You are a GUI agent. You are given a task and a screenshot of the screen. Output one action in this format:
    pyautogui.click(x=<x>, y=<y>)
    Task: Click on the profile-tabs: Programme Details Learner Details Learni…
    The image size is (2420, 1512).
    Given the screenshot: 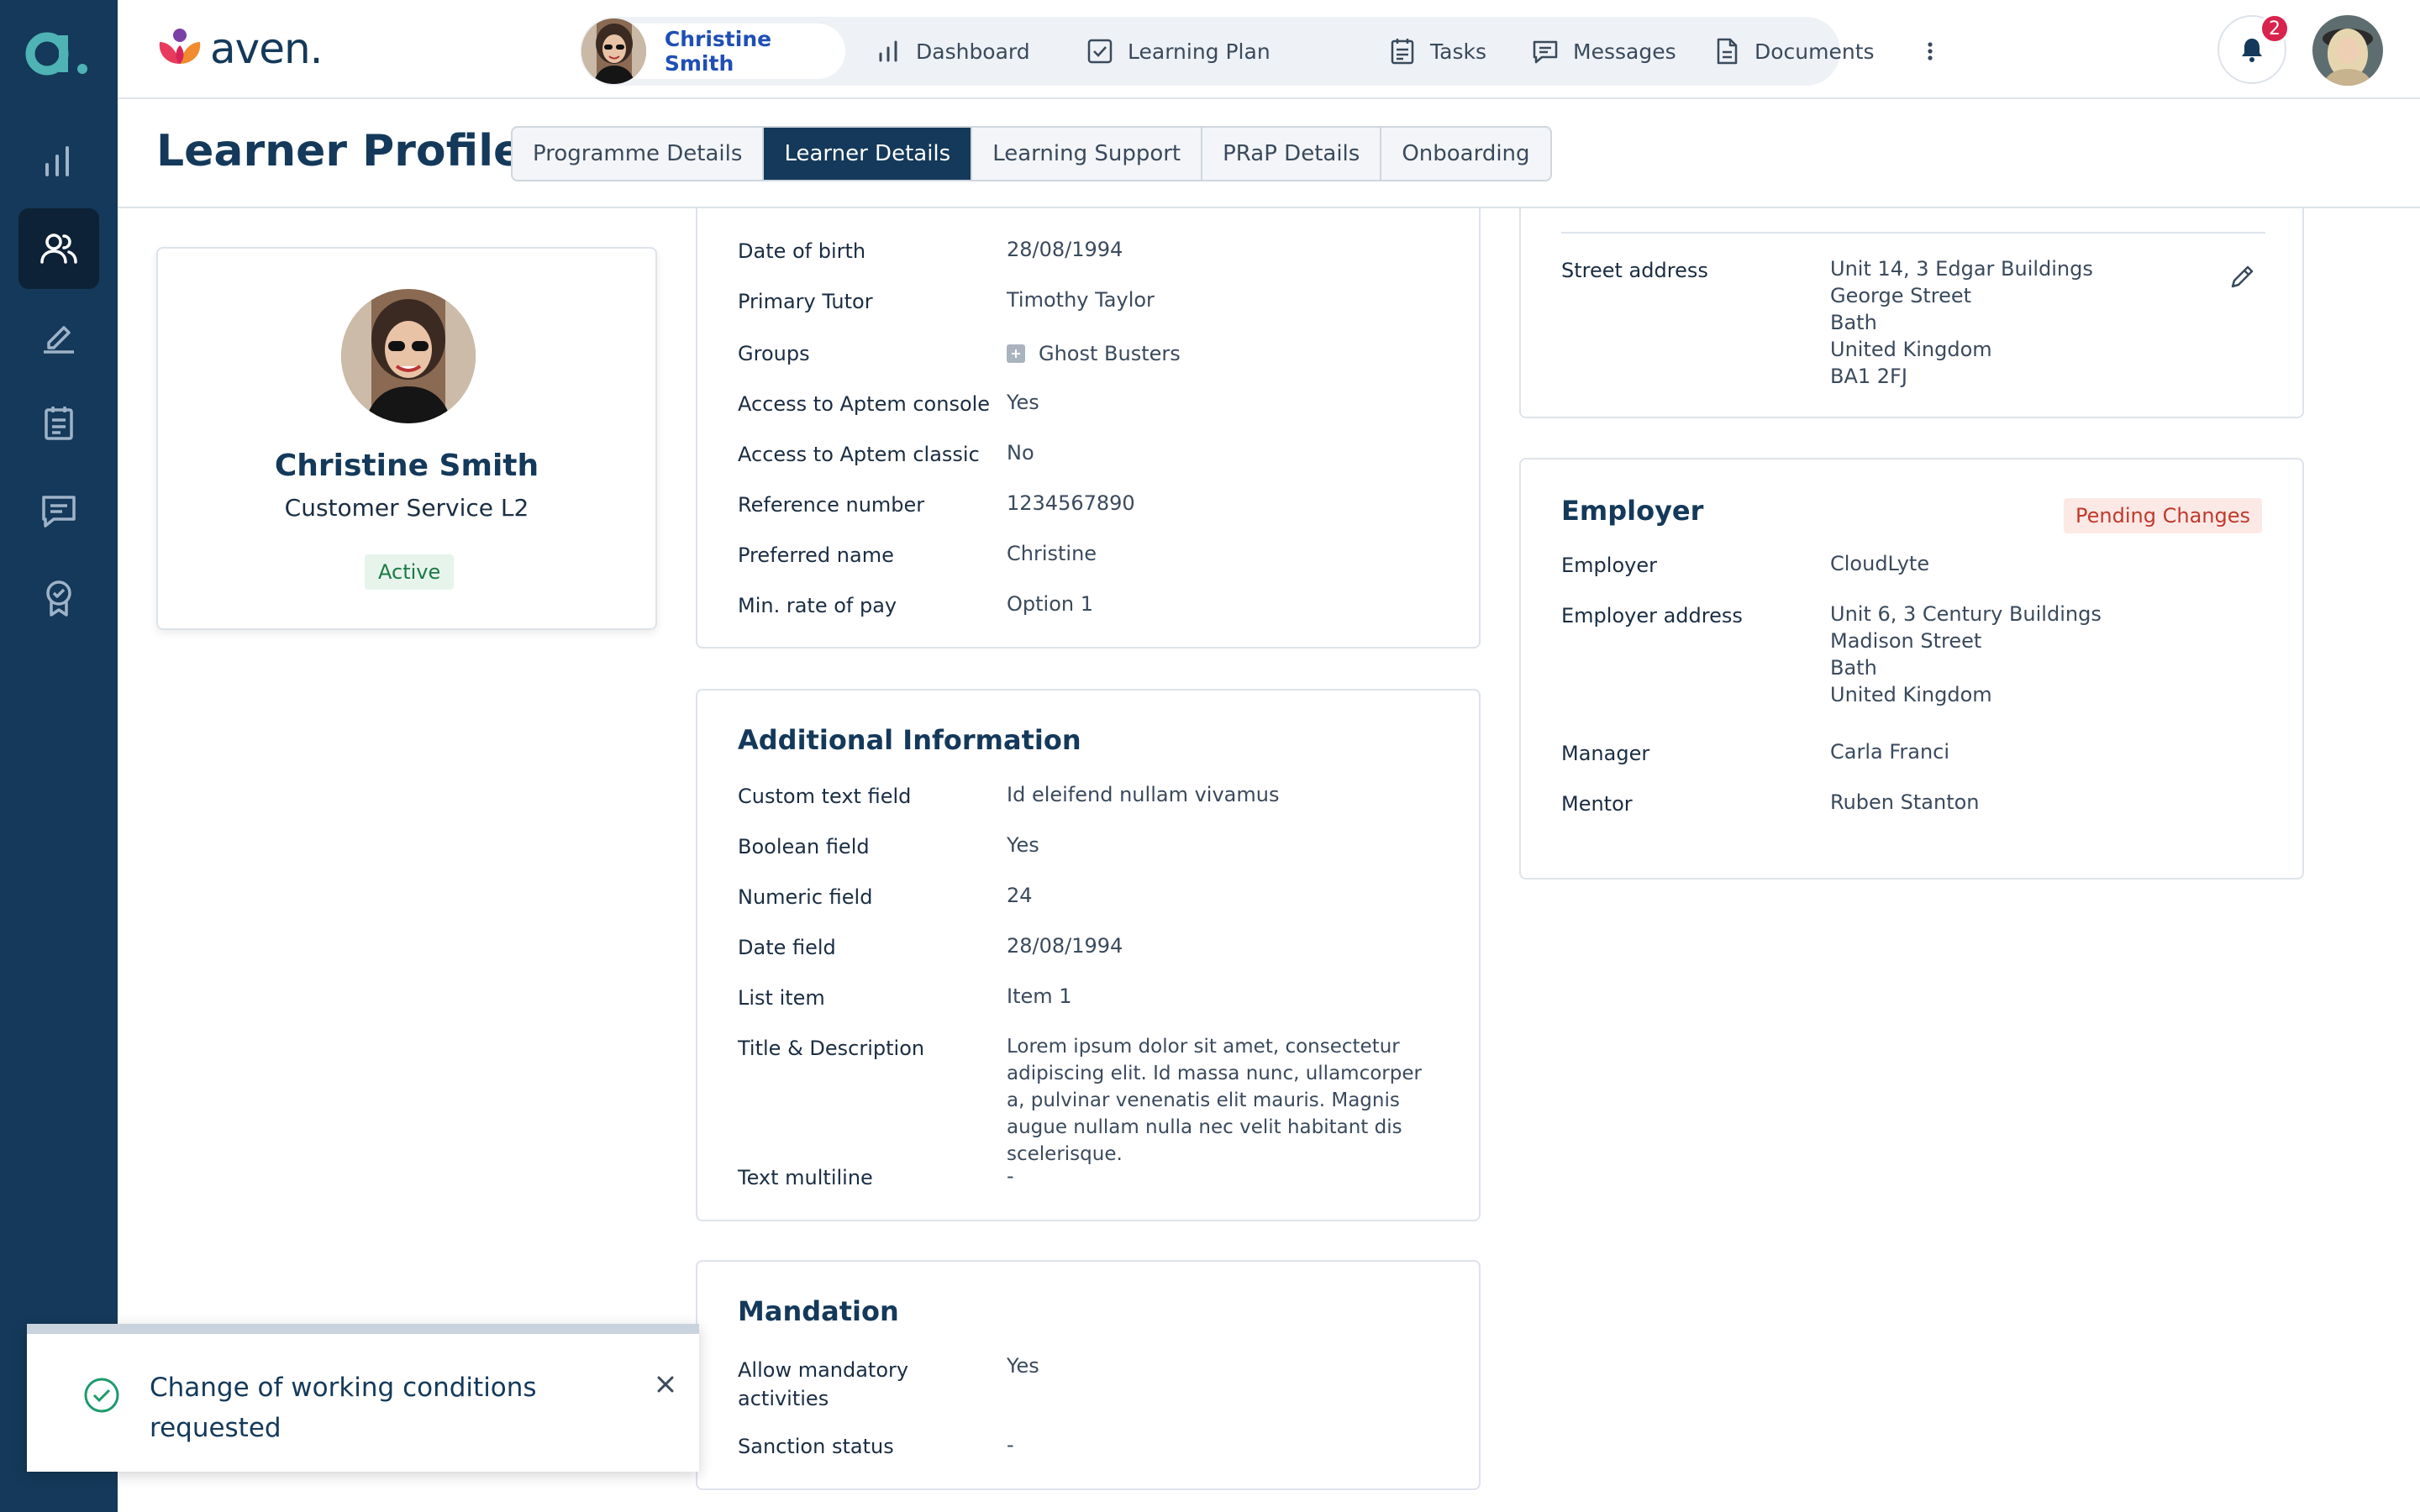 What is the action you would take?
    pyautogui.click(x=1031, y=153)
    